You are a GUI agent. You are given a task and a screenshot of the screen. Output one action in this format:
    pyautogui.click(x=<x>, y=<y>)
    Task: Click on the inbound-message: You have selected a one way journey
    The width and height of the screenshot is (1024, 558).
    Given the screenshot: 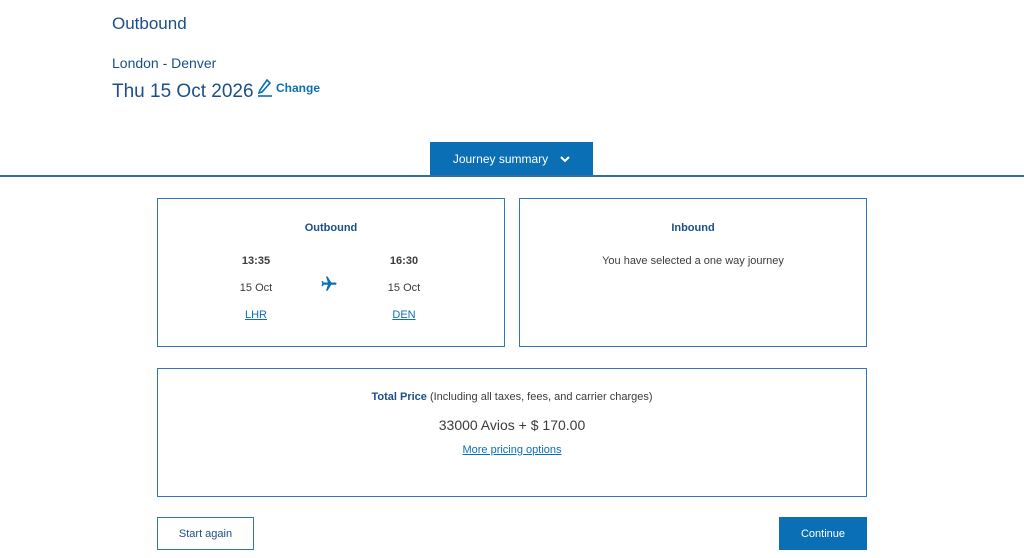 What is the action you would take?
    pyautogui.click(x=693, y=261)
    